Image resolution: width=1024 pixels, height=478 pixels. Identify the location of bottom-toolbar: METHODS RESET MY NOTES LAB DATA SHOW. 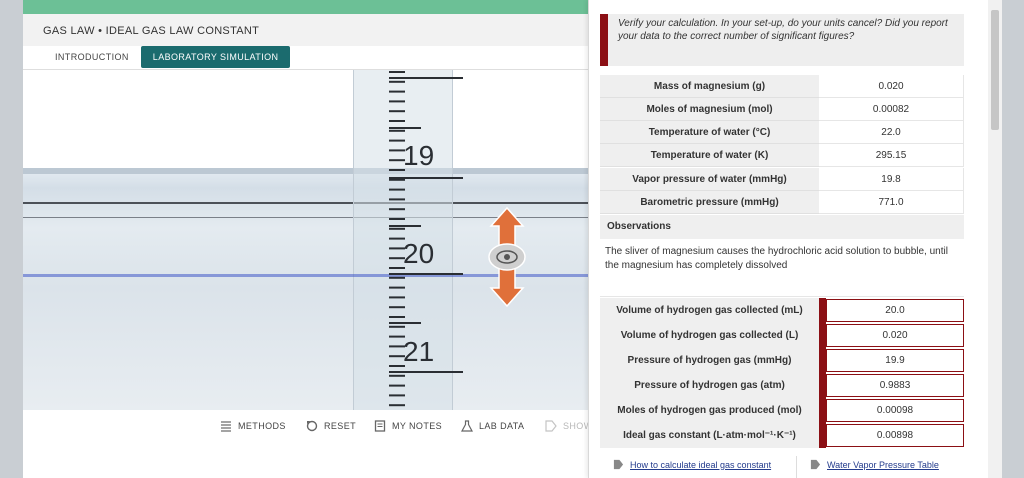
(312, 425).